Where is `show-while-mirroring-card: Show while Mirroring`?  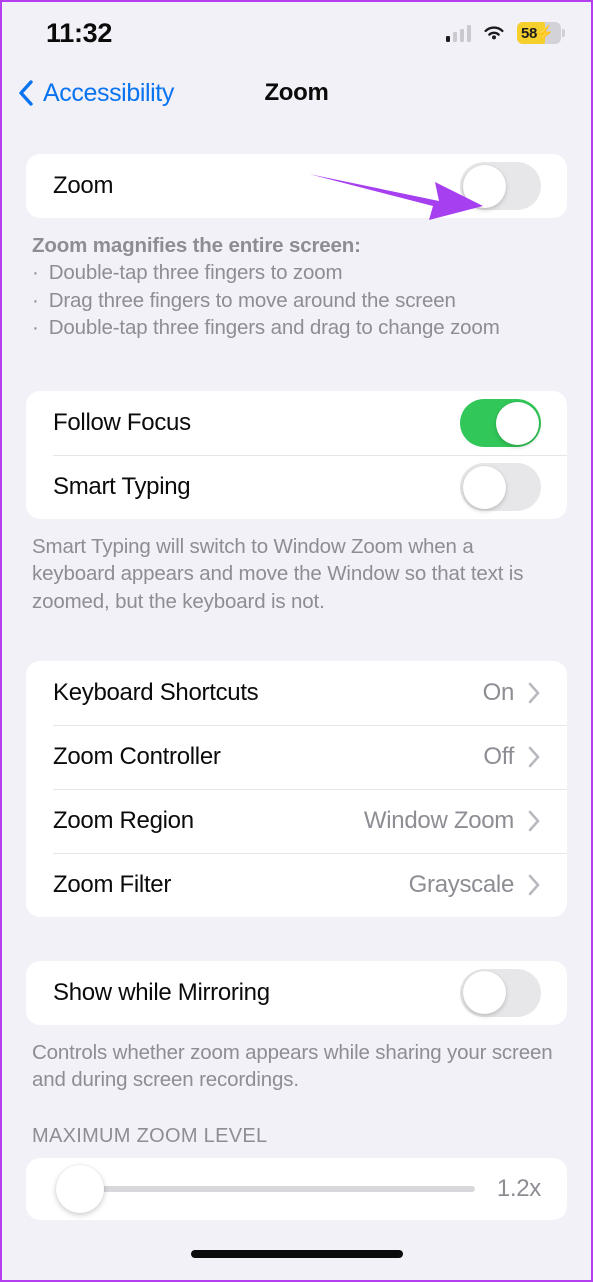
show-while-mirroring-card: Show while Mirroring is located at coordinates (296, 992).